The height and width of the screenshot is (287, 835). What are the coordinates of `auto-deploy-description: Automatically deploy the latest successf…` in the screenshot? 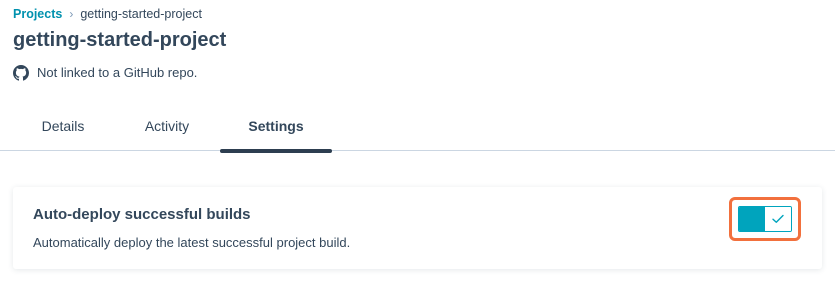 It's located at (192, 242).